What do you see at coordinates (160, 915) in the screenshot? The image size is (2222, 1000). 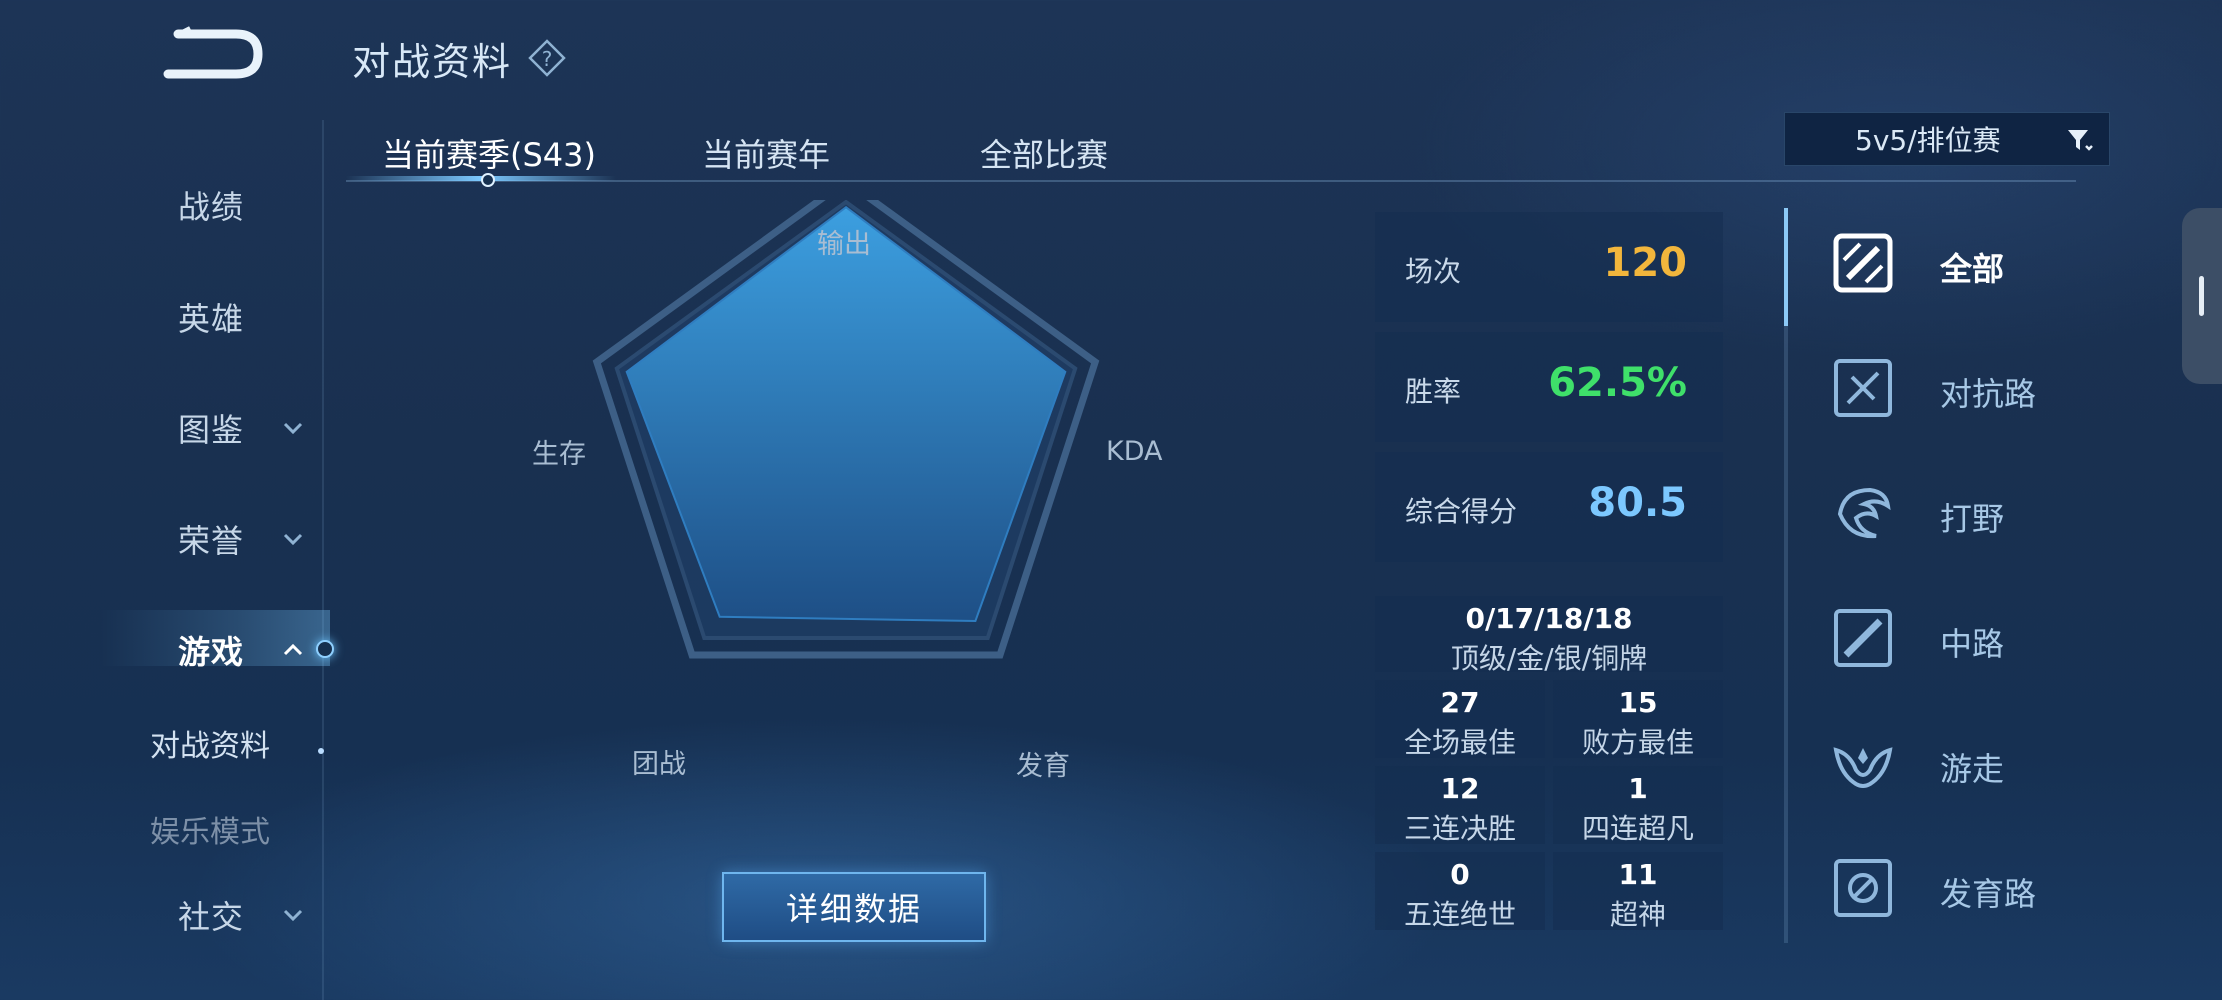 I see `sidebar-item-social: 社交` at bounding box center [160, 915].